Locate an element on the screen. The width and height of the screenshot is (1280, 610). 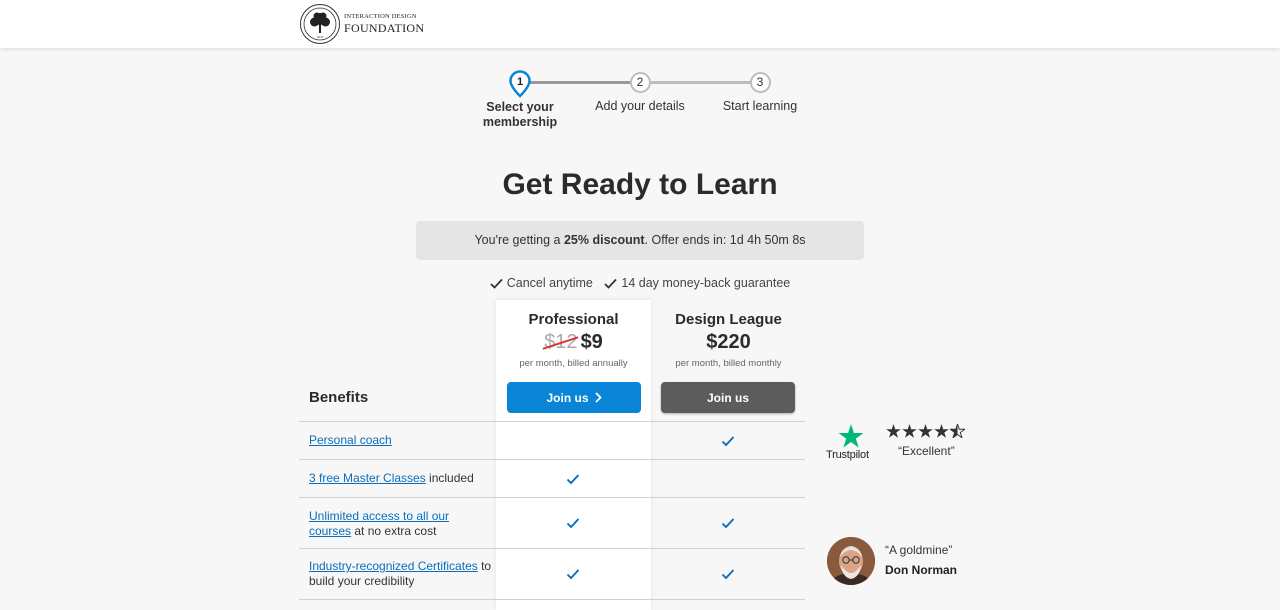
plan-name: Professional is located at coordinates (573, 319).